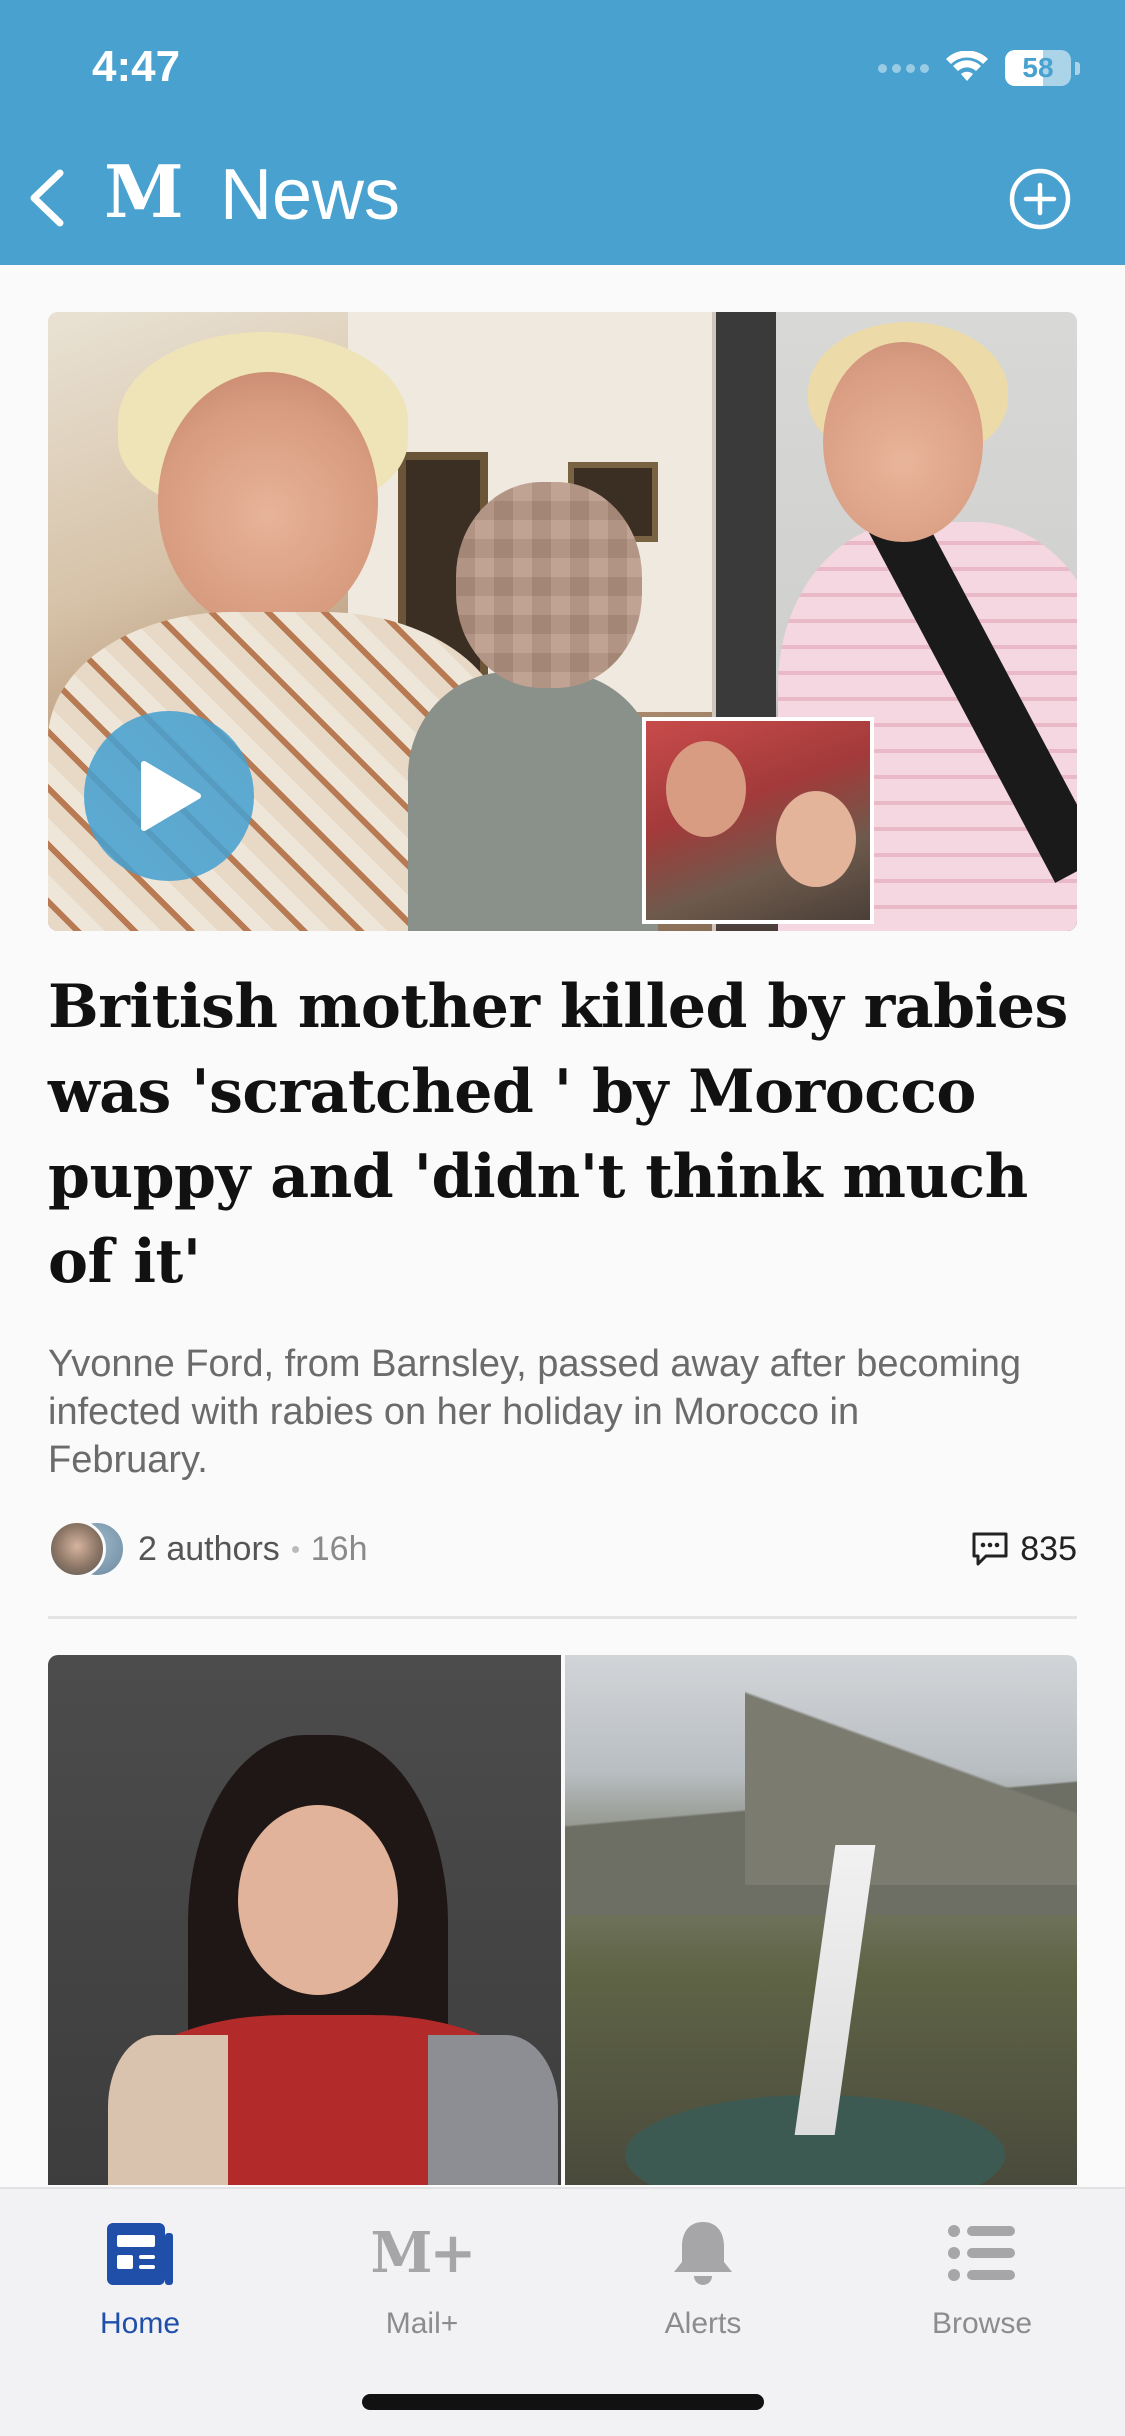  I want to click on article-2-image-right, so click(821, 1920).